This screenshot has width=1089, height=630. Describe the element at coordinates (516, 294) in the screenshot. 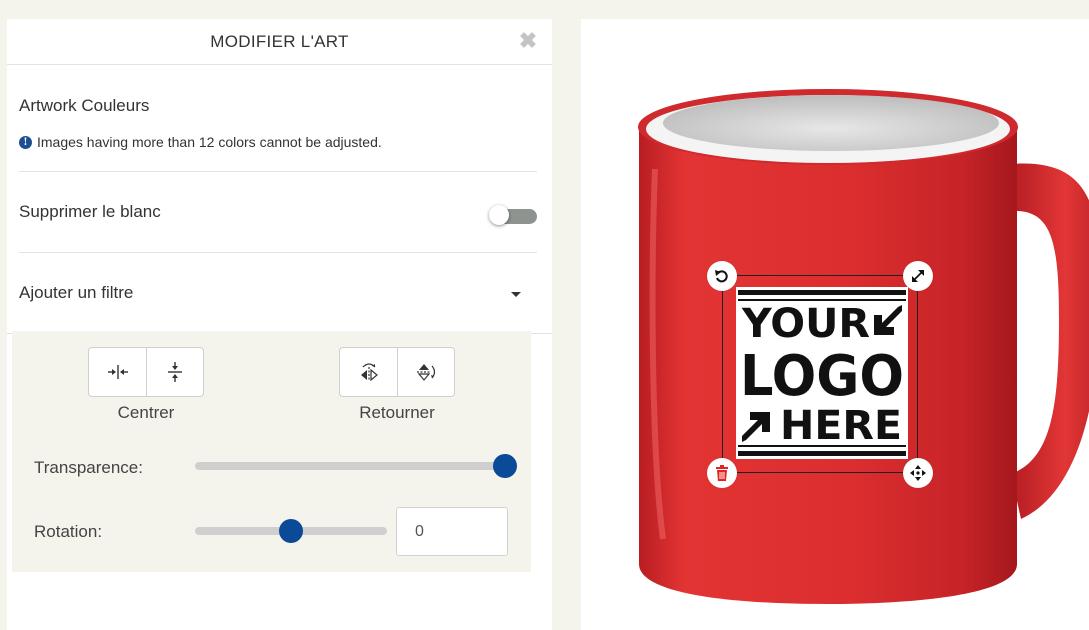

I see `chevron-down-icon` at that location.